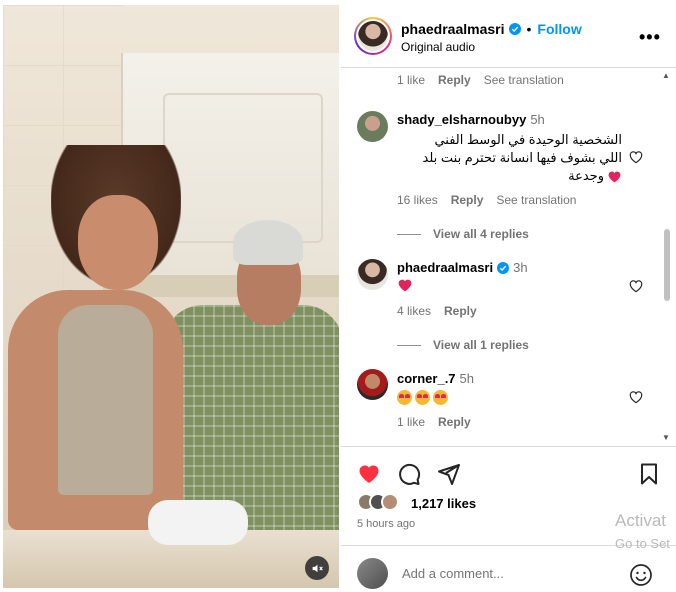  I want to click on comment-input, so click(502, 573).